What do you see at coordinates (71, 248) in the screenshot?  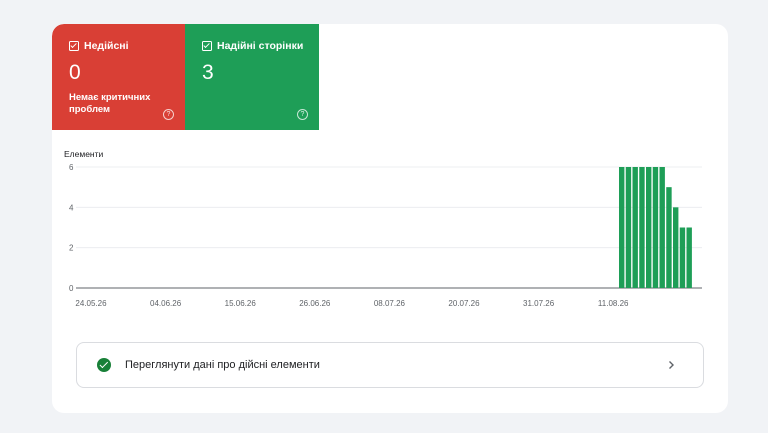 I see `y-tick-label: 2` at bounding box center [71, 248].